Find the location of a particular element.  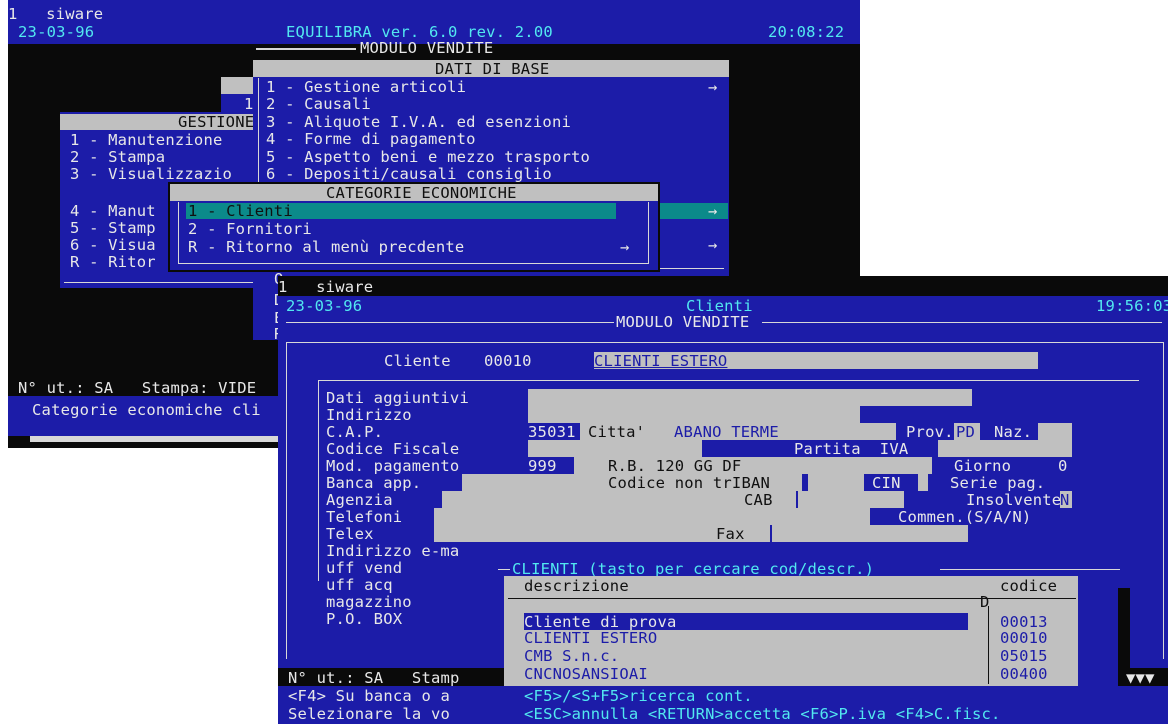

popup-header-rule is located at coordinates (792, 598).